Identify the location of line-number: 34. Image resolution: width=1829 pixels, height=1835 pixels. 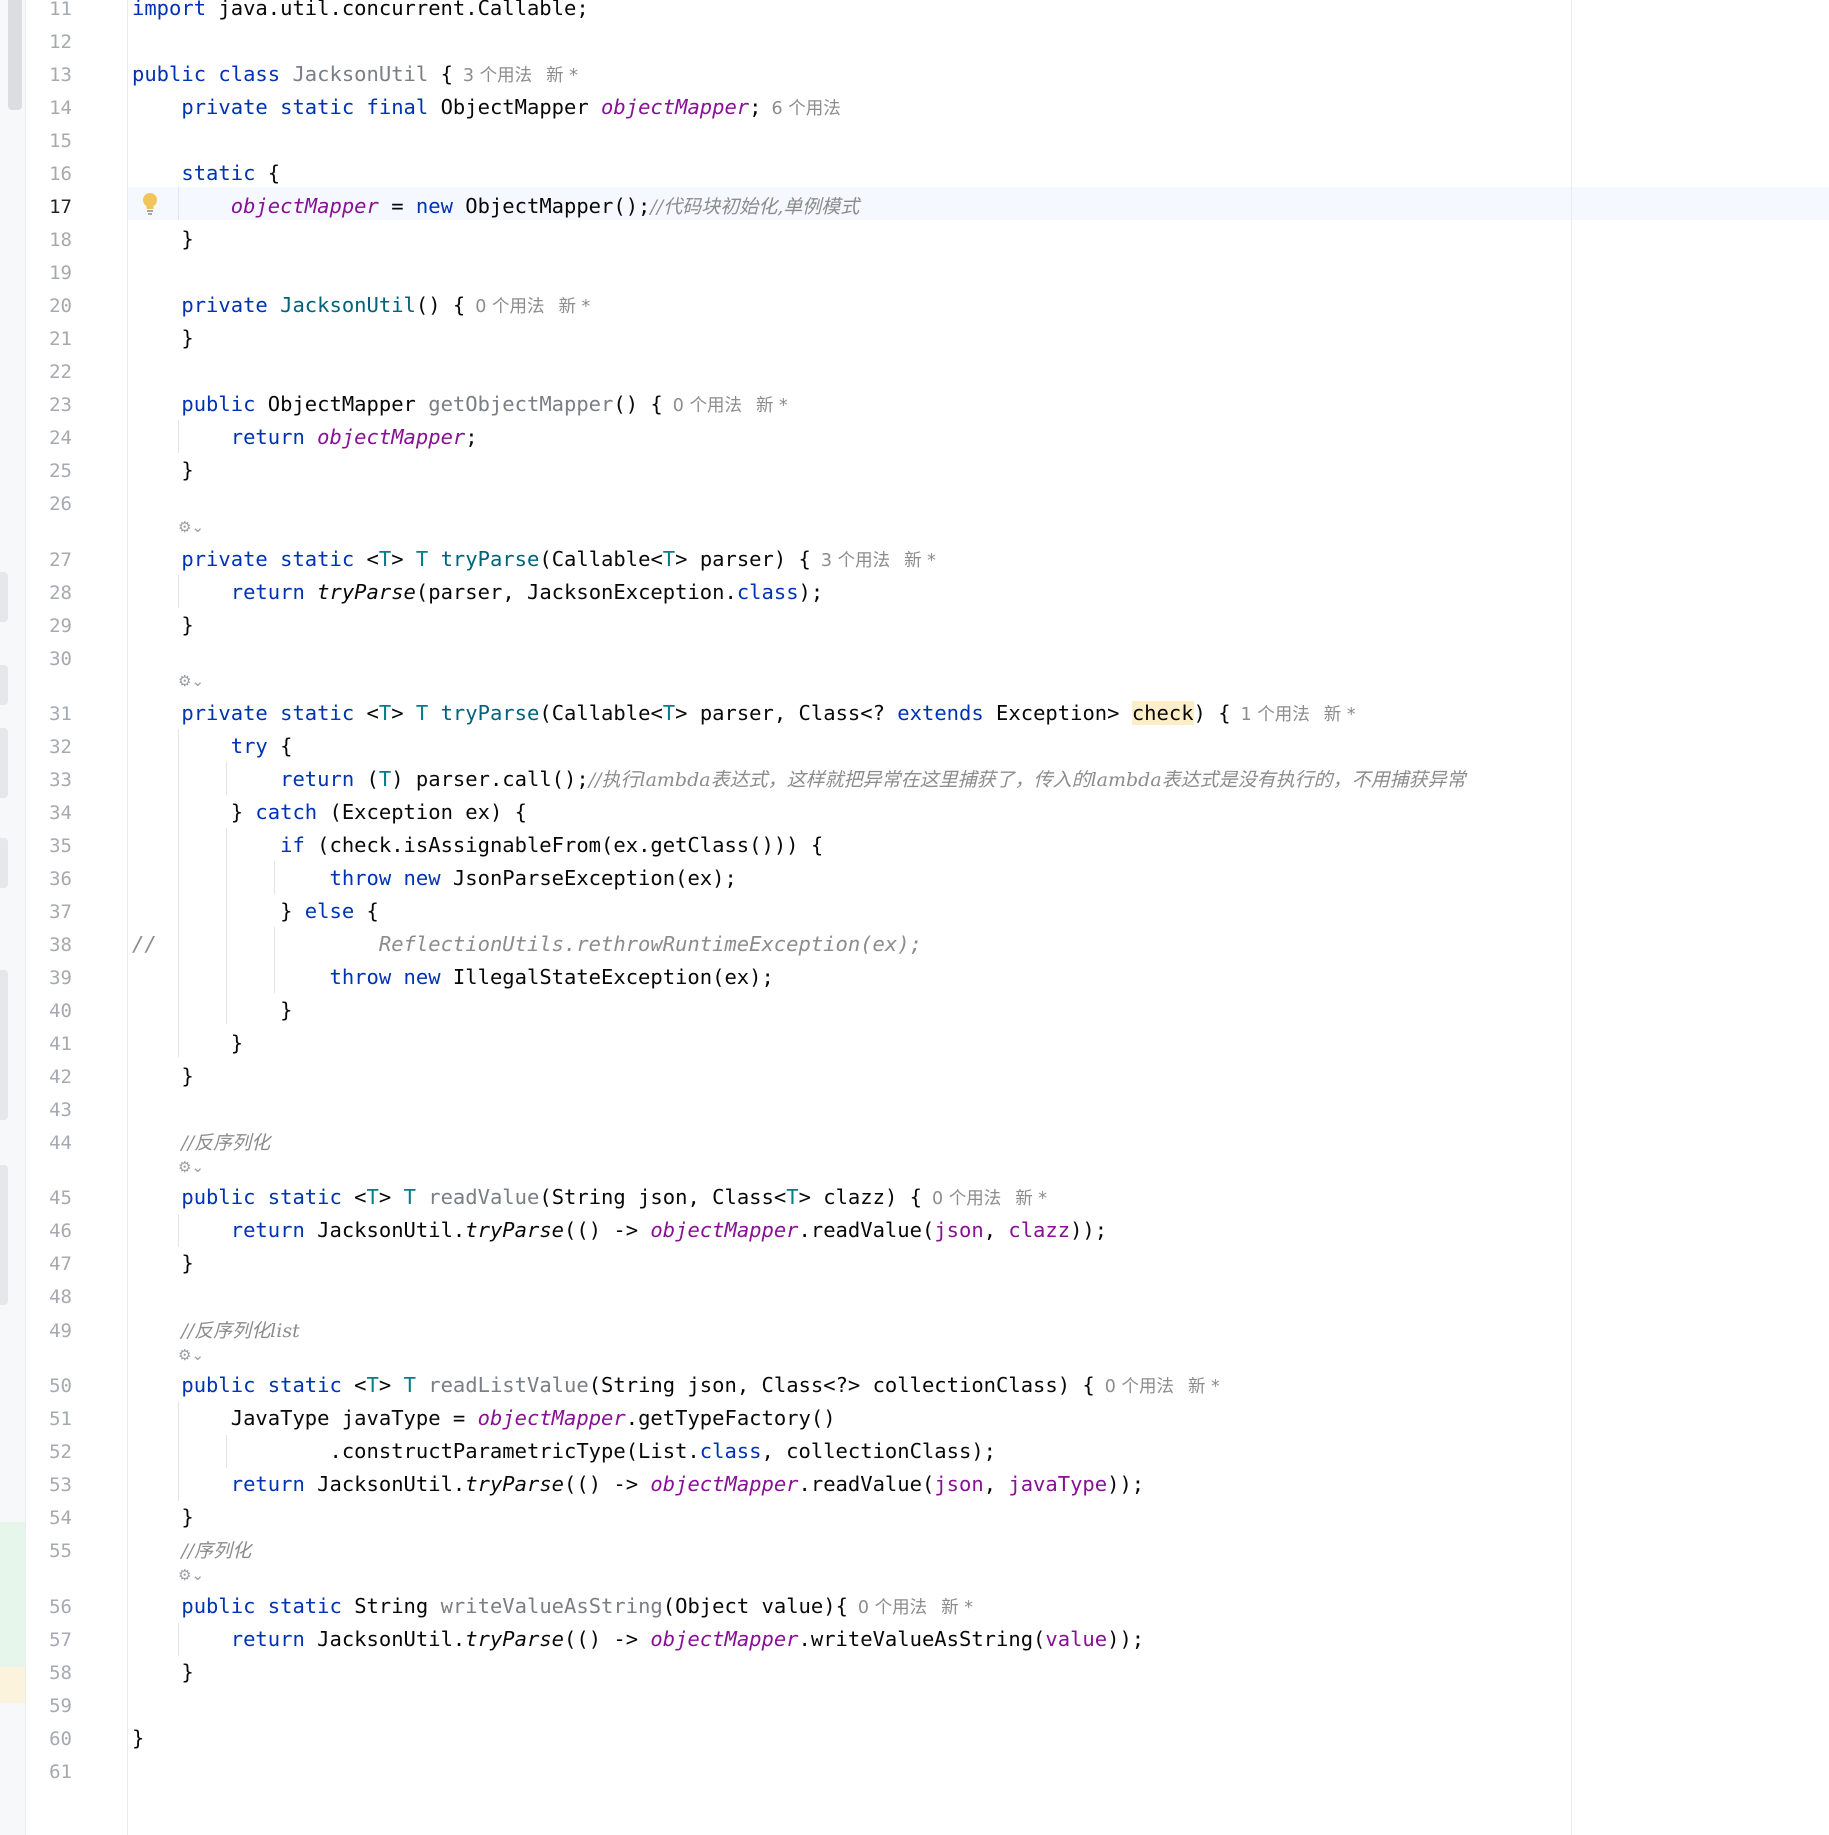
(49, 813).